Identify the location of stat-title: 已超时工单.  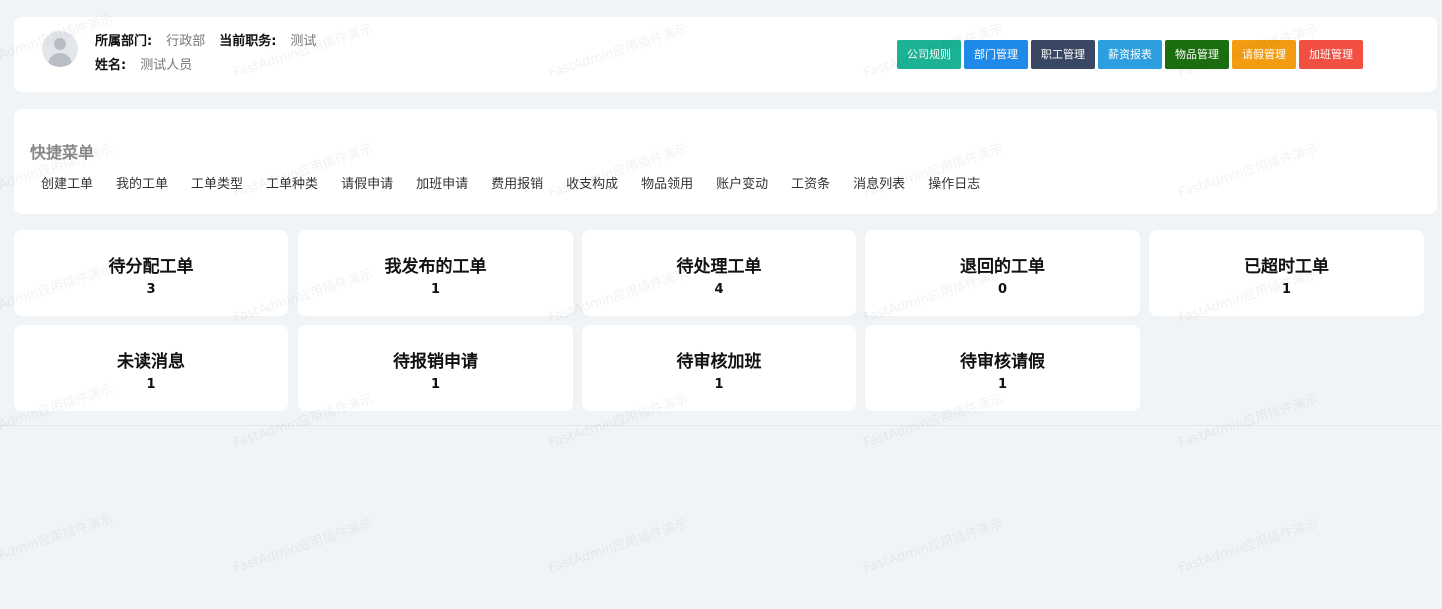
(1286, 267).